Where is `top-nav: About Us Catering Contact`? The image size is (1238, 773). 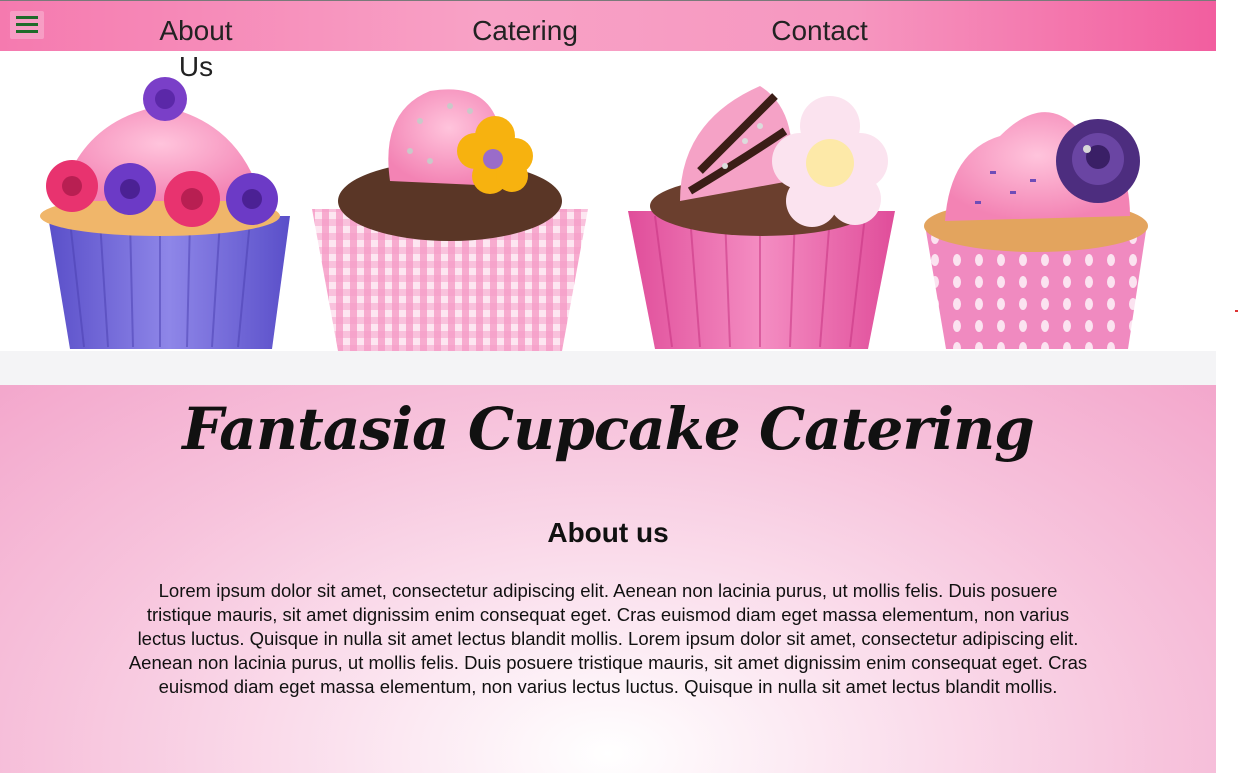 top-nav: About Us Catering Contact is located at coordinates (608, 41).